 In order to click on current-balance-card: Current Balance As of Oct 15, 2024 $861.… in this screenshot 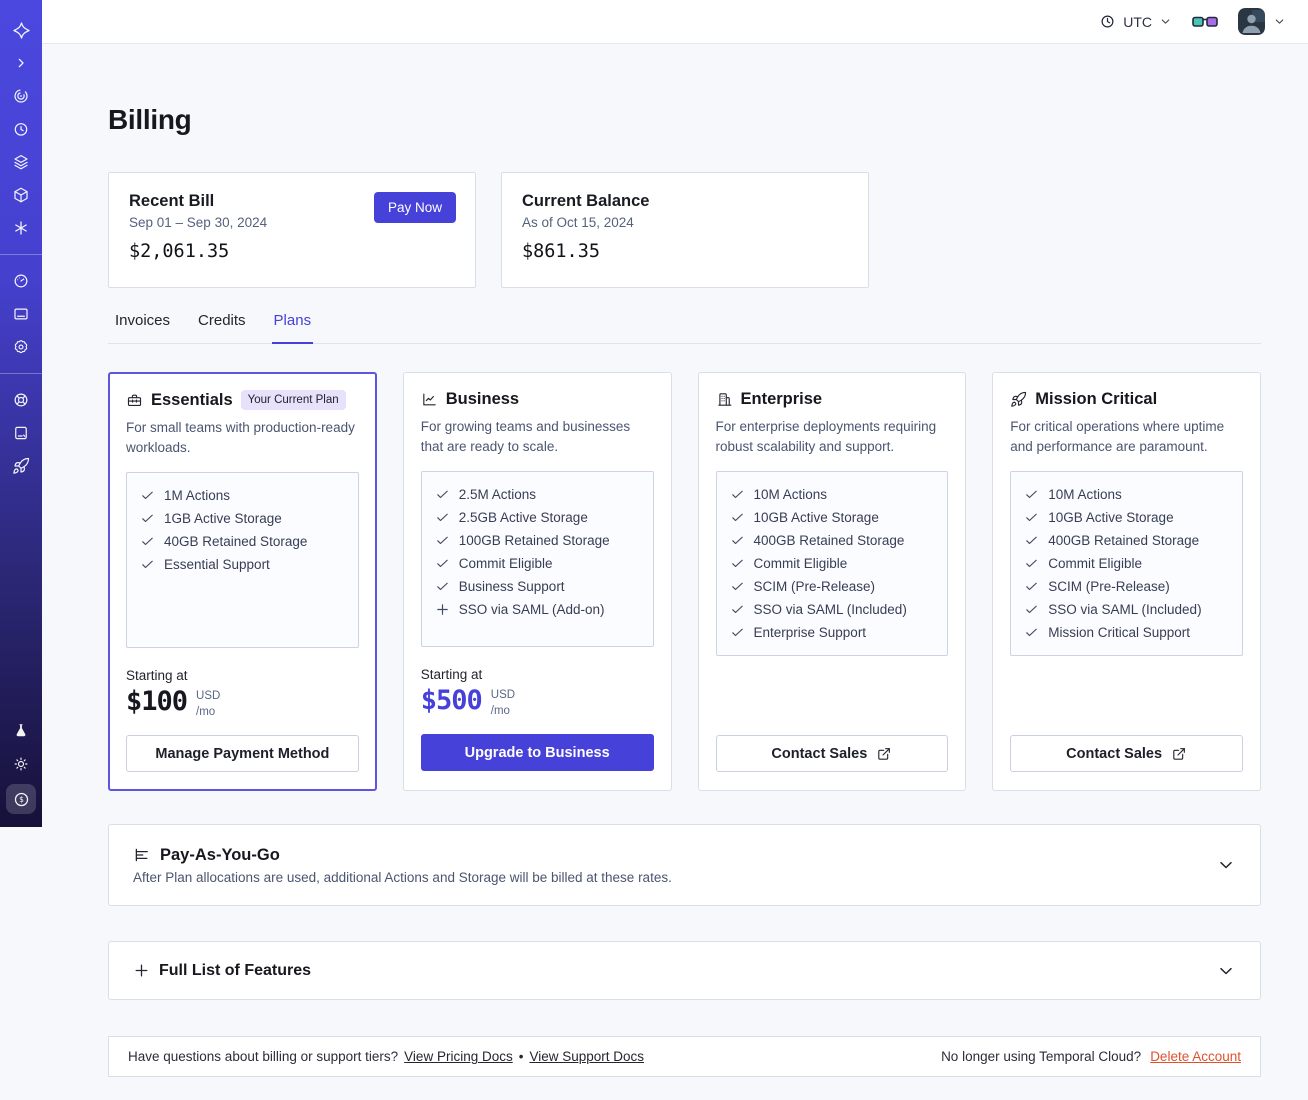, I will do `click(685, 230)`.